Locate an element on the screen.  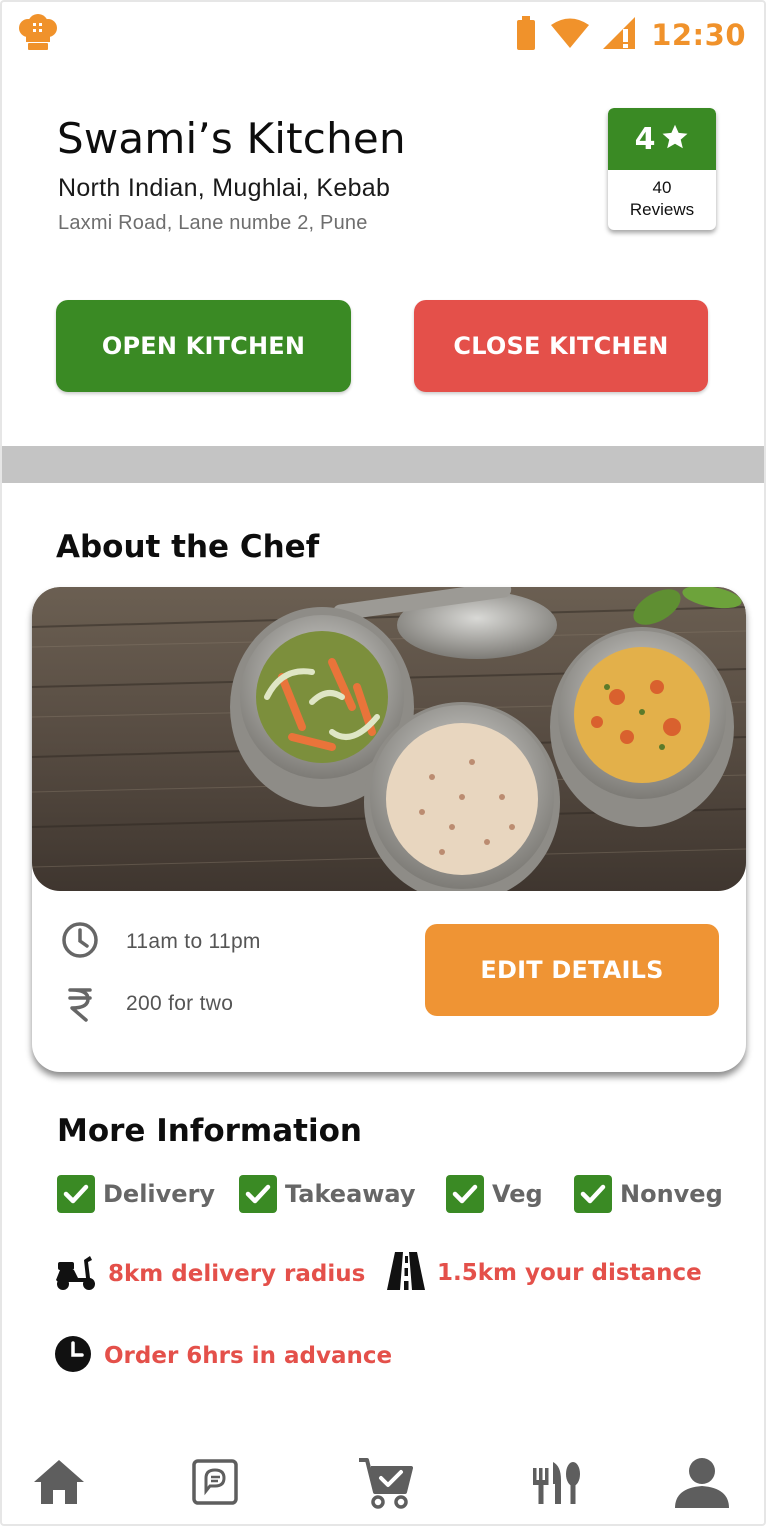
status-indicators: 12:30 is located at coordinates (630, 35).